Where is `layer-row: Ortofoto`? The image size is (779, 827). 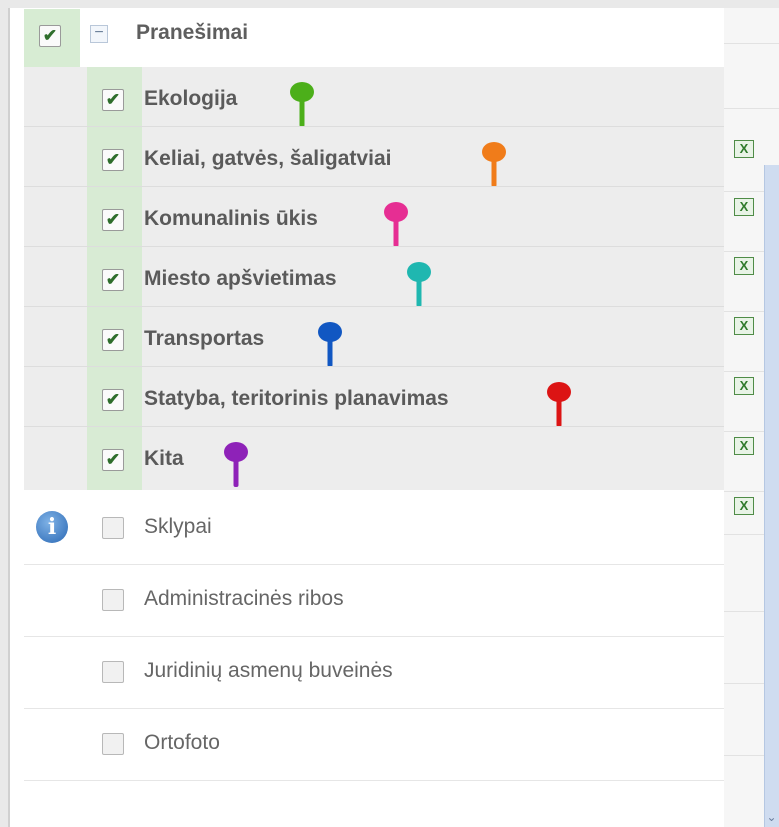 layer-row: Ortofoto is located at coordinates (374, 745).